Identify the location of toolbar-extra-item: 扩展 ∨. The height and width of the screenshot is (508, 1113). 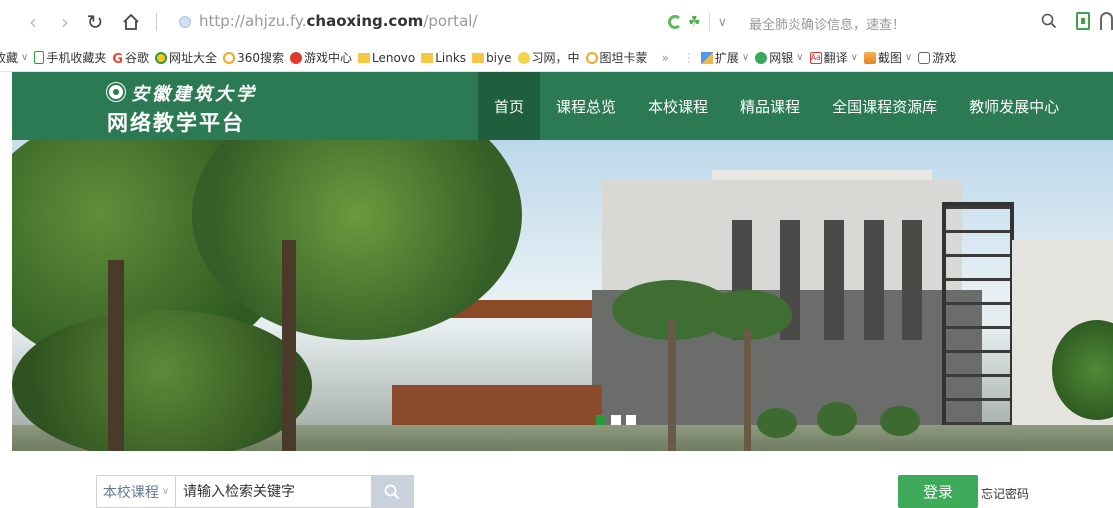
(725, 57).